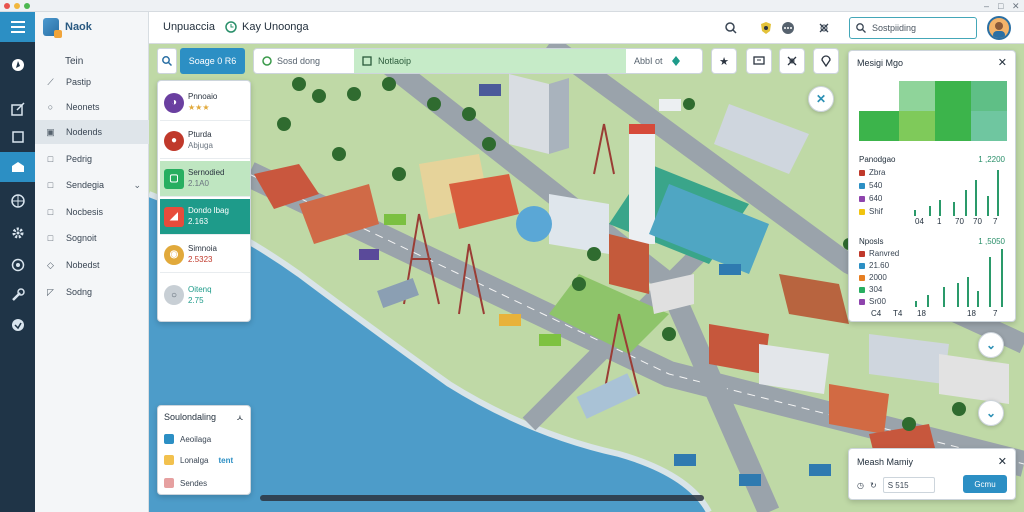 This screenshot has height=512, width=1024. I want to click on refresh-icon: ↻, so click(873, 485).